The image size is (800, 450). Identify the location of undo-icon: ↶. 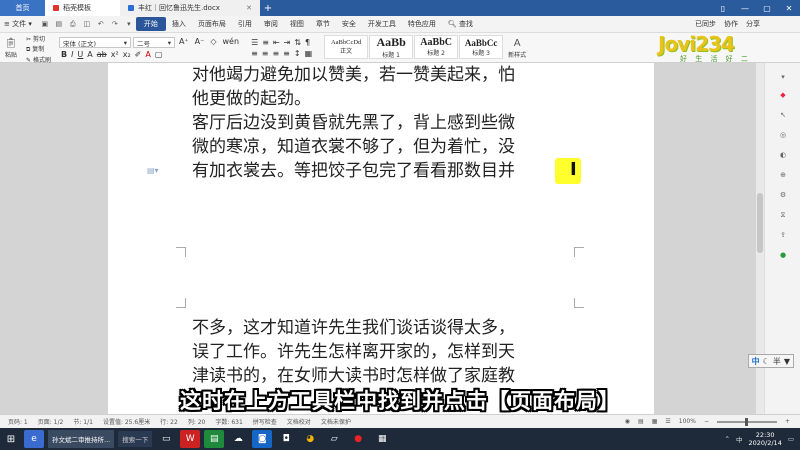
(101, 24).